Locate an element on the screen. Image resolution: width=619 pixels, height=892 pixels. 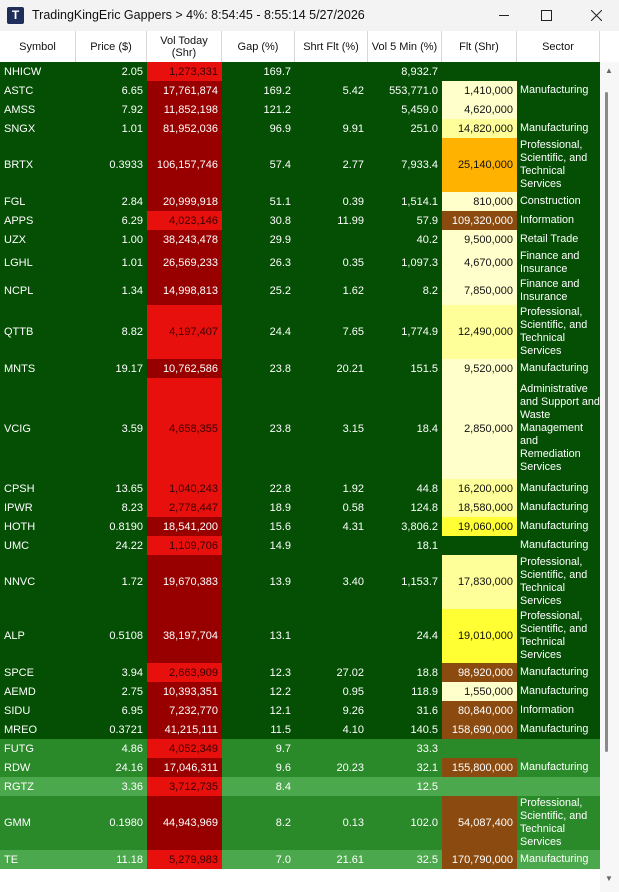
cell-sector: Finance and Insurance is located at coordinates (550, 262).